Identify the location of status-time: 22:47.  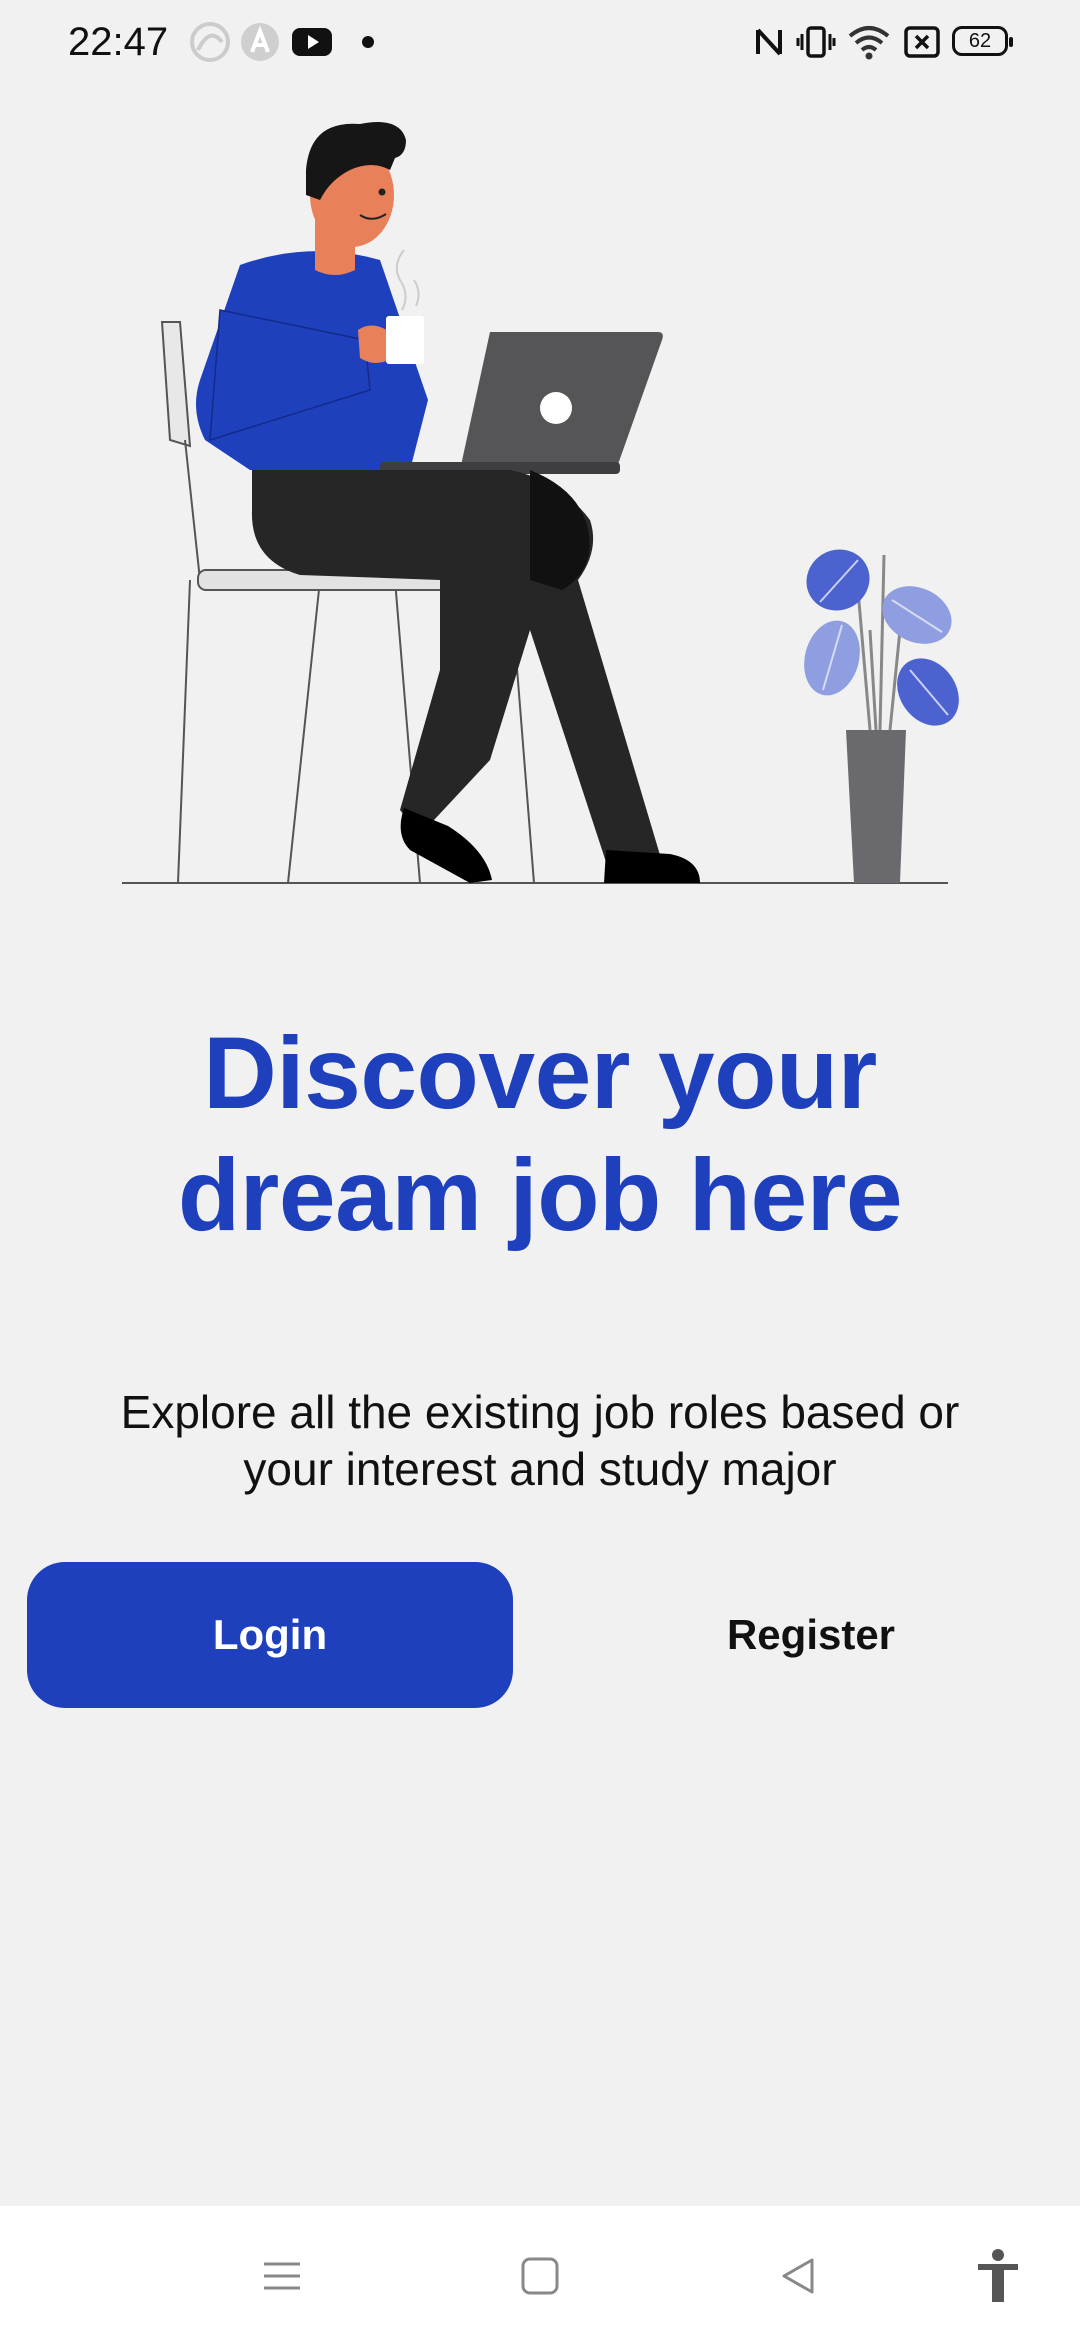
(118, 42).